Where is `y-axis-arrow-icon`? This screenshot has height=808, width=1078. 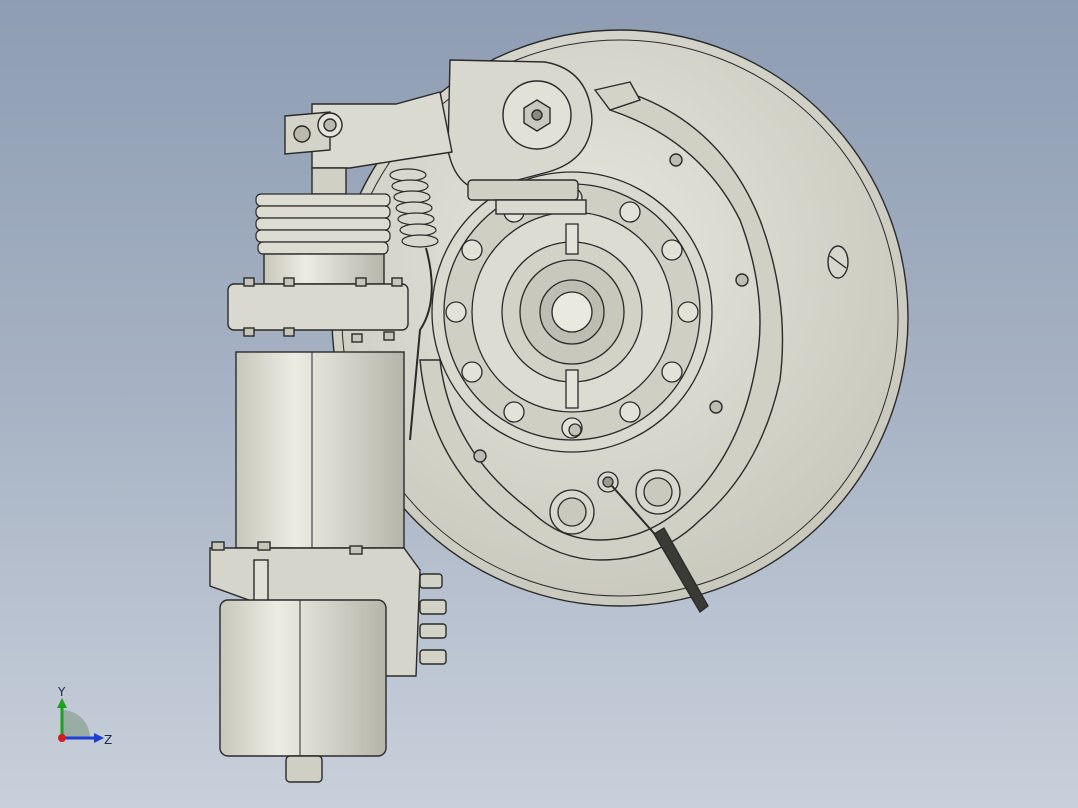
y-axis-arrow-icon is located at coordinates (62, 703).